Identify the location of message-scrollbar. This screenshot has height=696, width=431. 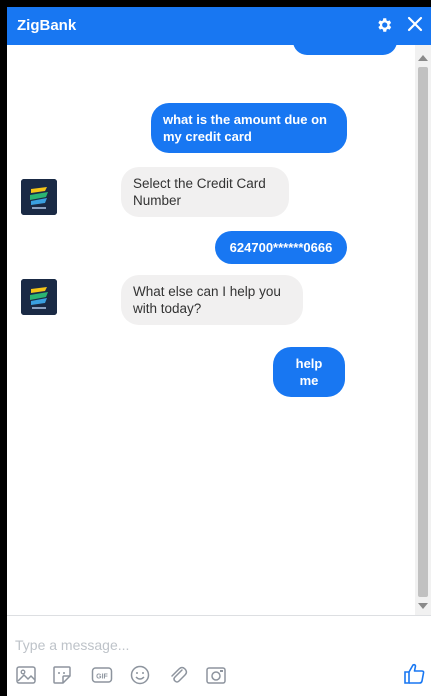
(423, 330).